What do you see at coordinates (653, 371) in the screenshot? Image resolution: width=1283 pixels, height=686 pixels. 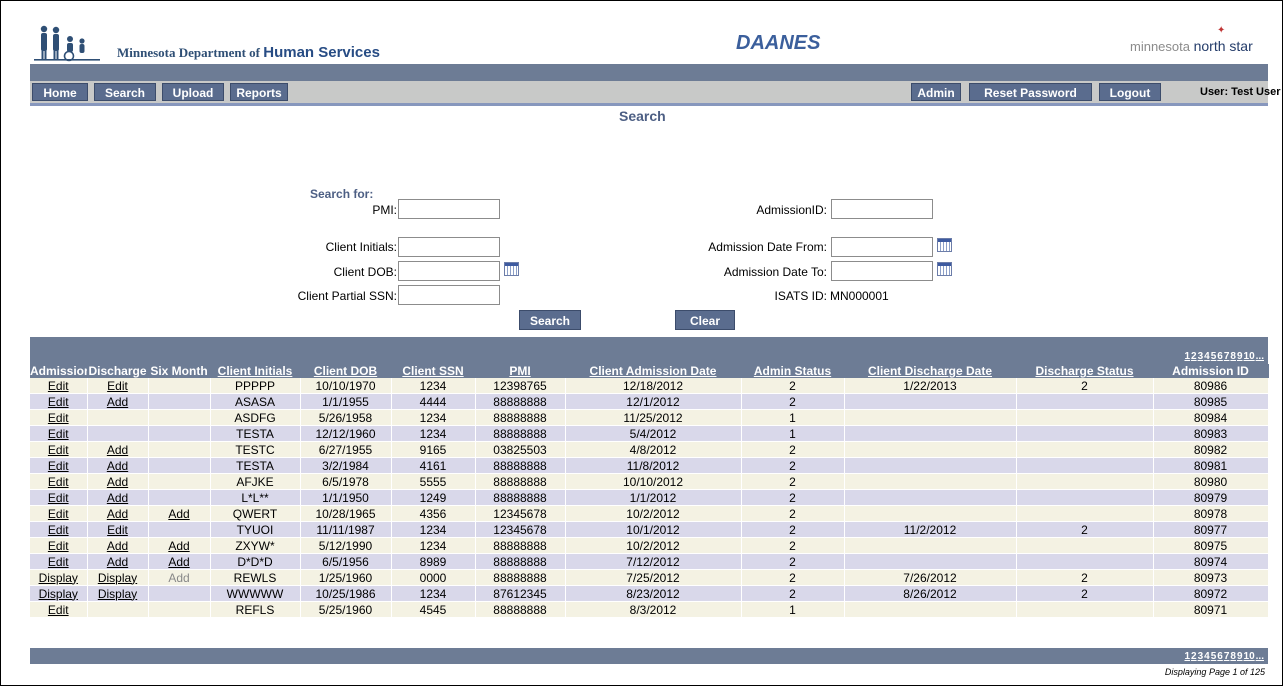 I see `column-header: Client Admission Date` at bounding box center [653, 371].